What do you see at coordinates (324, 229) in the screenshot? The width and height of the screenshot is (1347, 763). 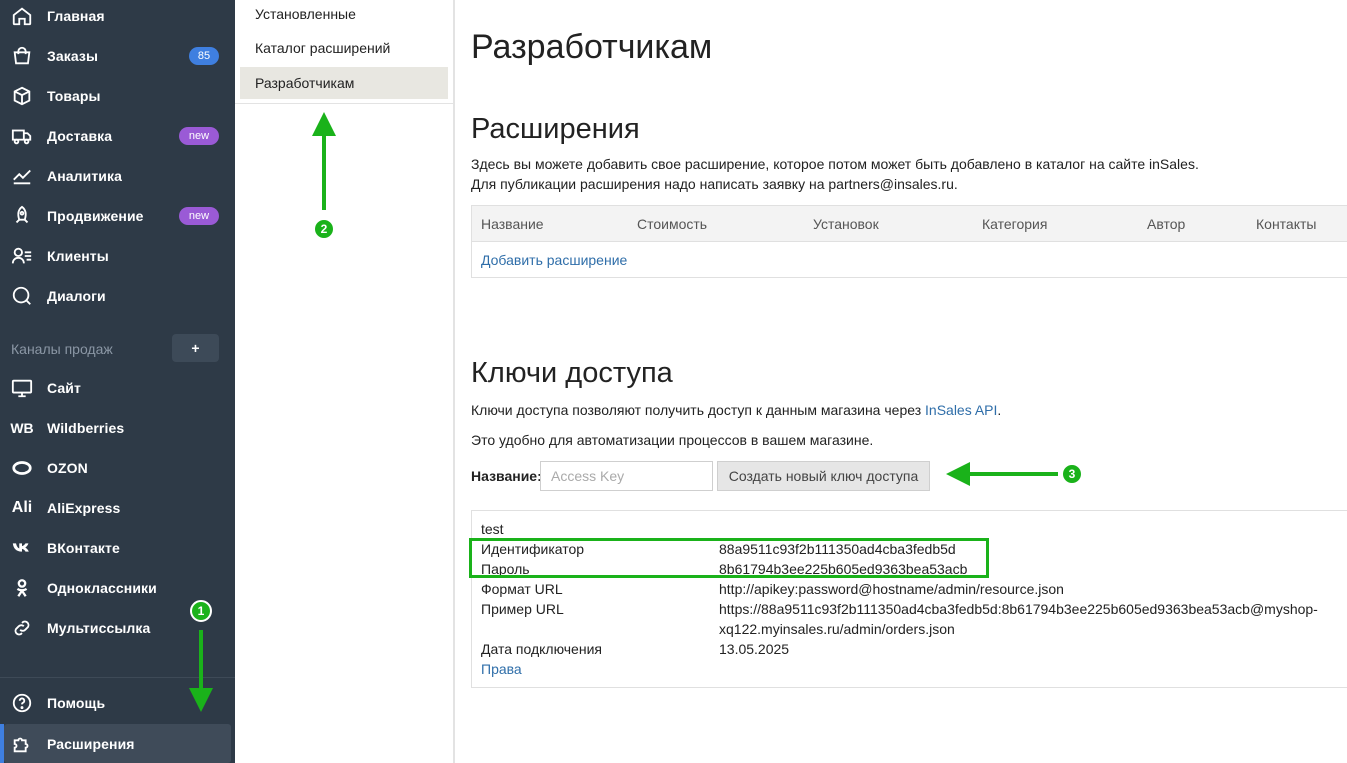 I see `annotation-marker-2: 2` at bounding box center [324, 229].